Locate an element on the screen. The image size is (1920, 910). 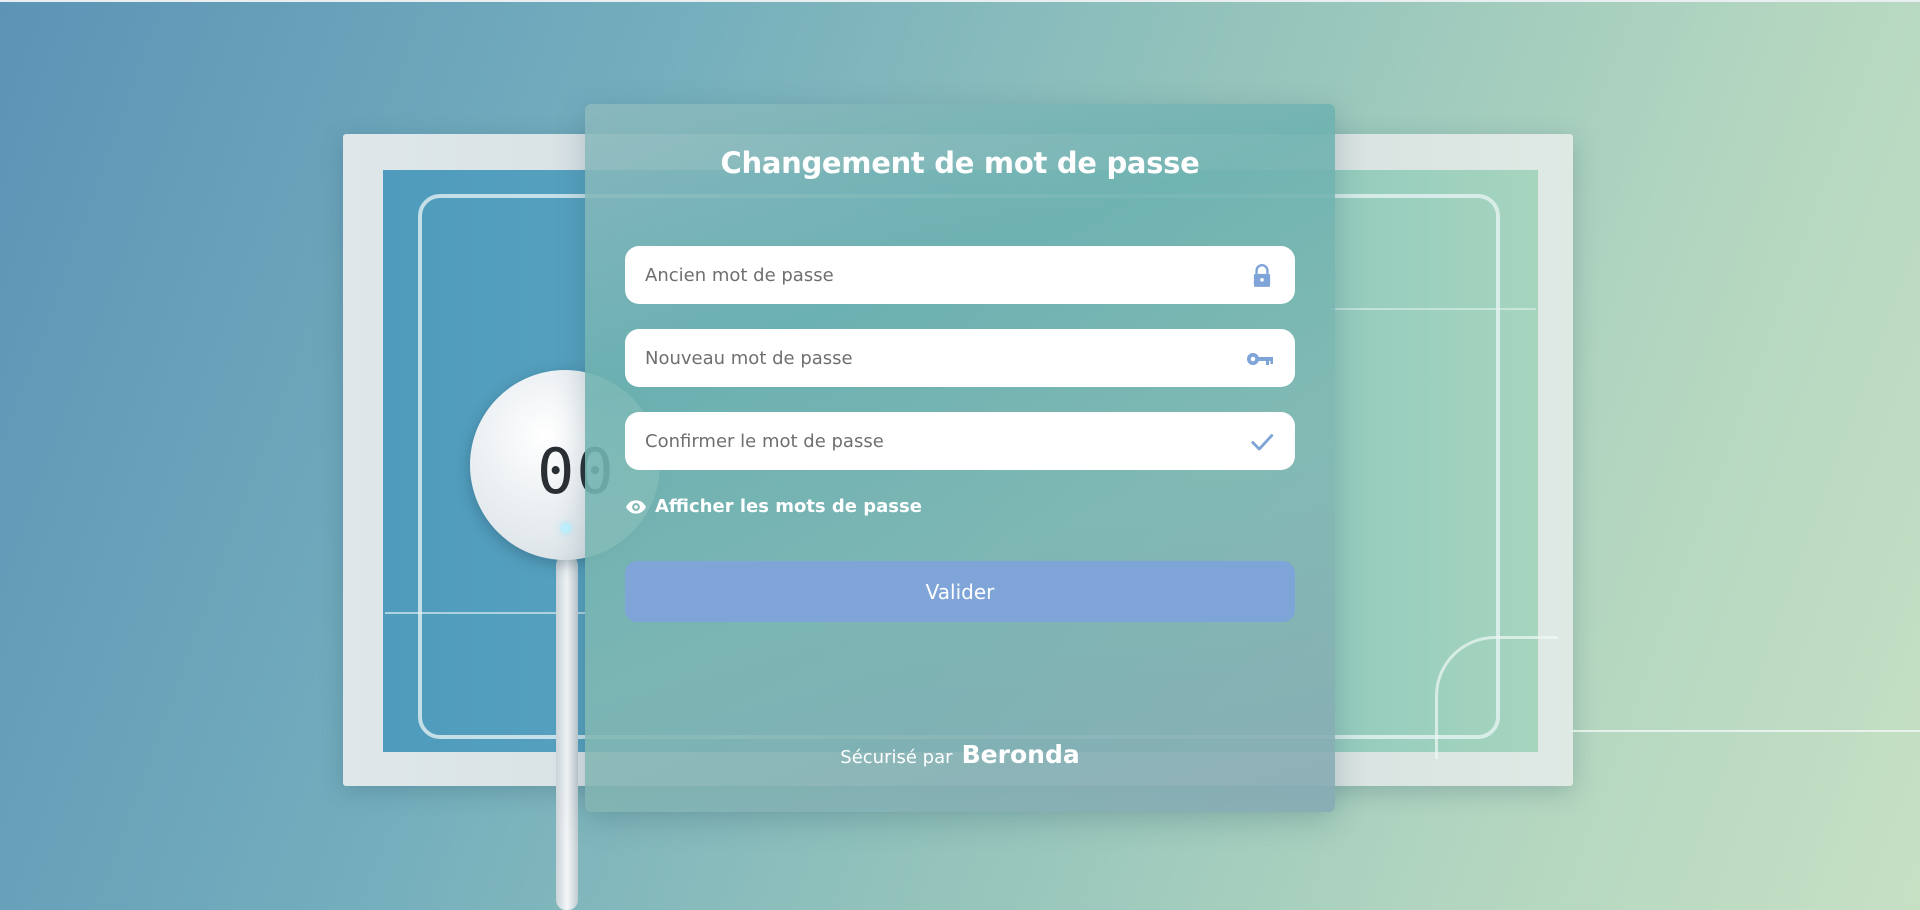
show-passwords-toggle: Afficher les mots de passe is located at coordinates (773, 506).